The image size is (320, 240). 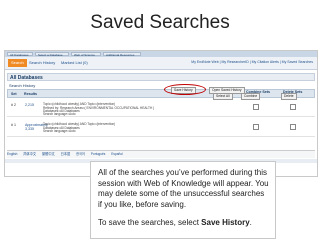 I want to click on language-link: 简体中文, so click(x=29, y=154).